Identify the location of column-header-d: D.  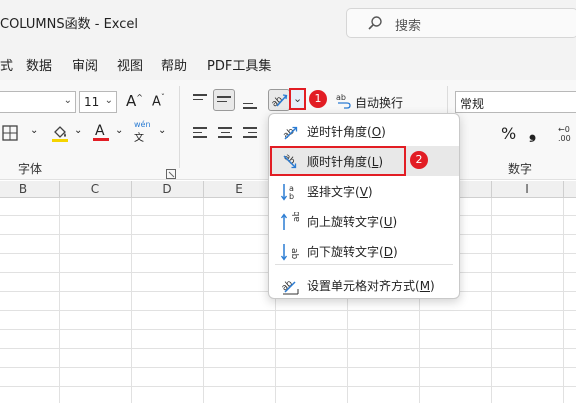
(167, 189).